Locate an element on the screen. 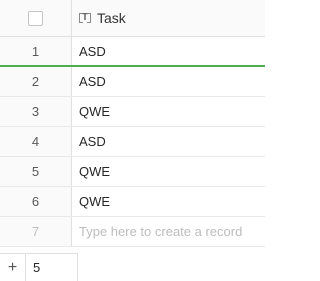  add-record-icon: + is located at coordinates (13, 267).